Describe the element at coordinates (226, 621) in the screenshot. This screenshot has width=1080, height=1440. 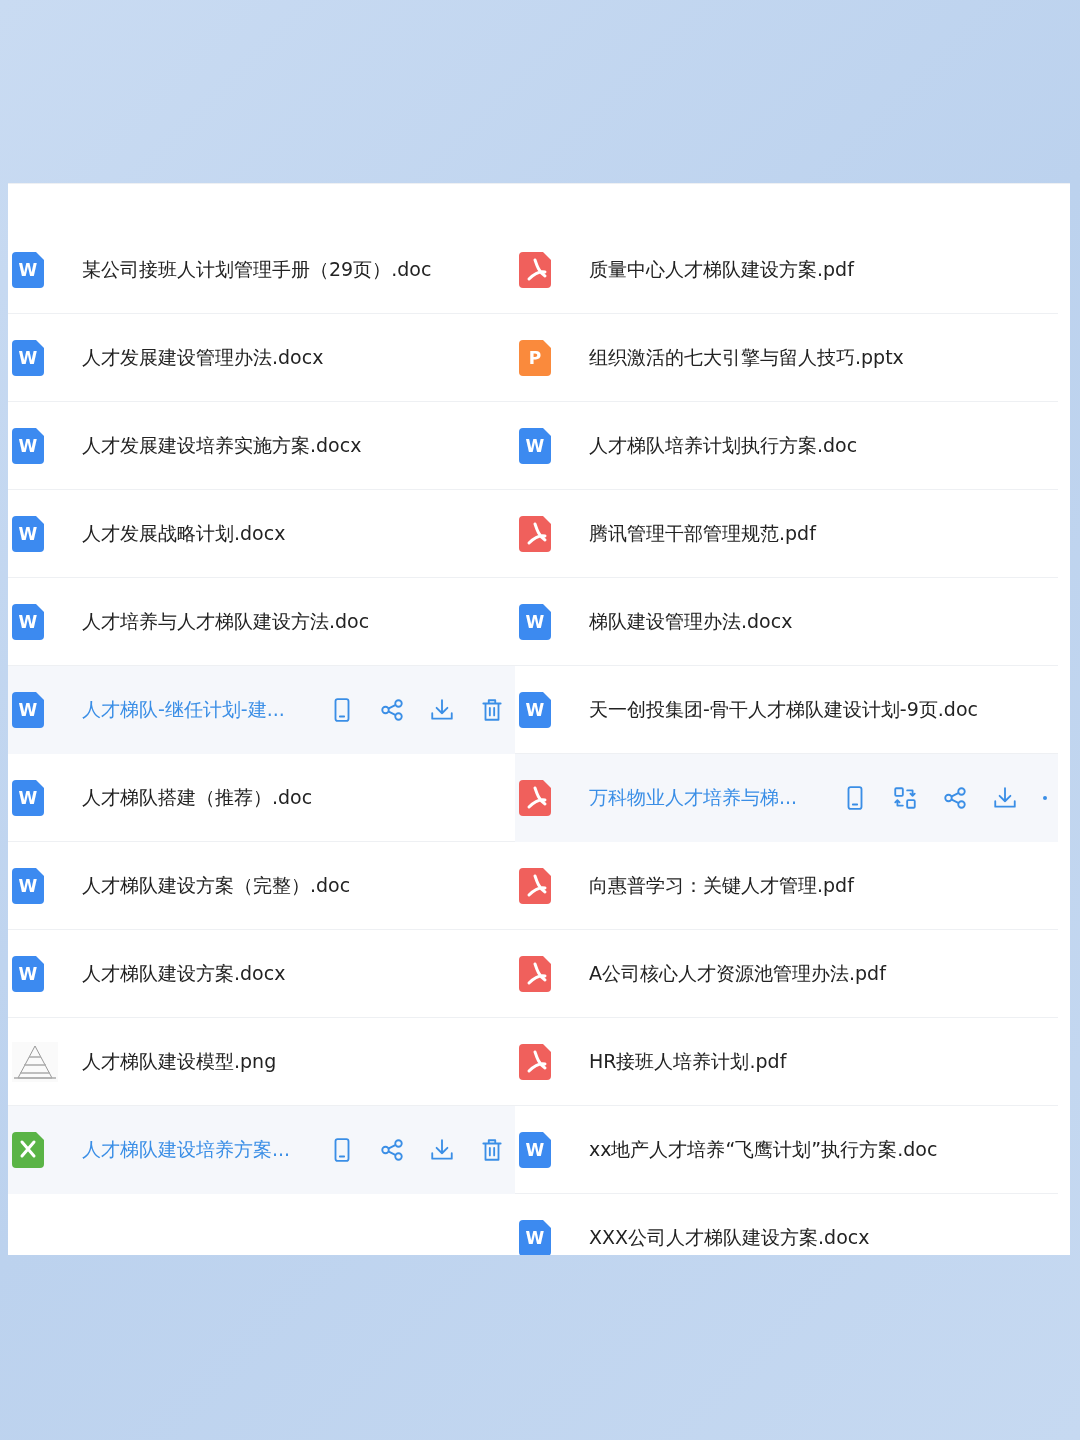
I see `file-name: 人才培养与人才梯队建设方法.doc` at that location.